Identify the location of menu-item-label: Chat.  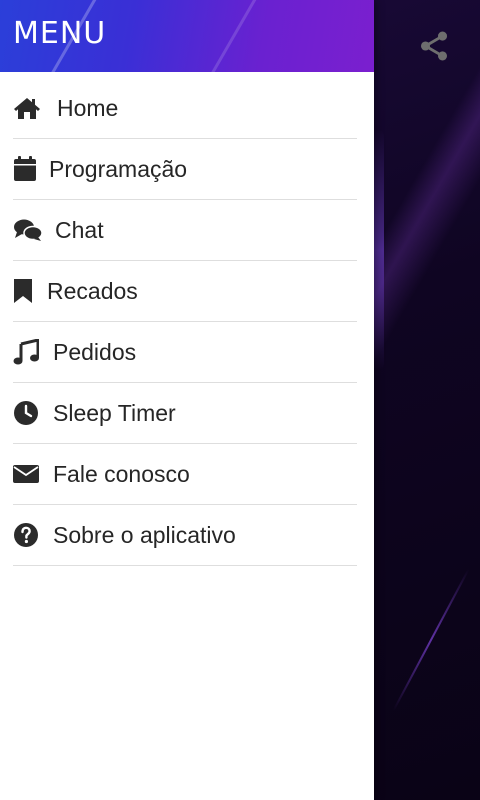
(79, 229).